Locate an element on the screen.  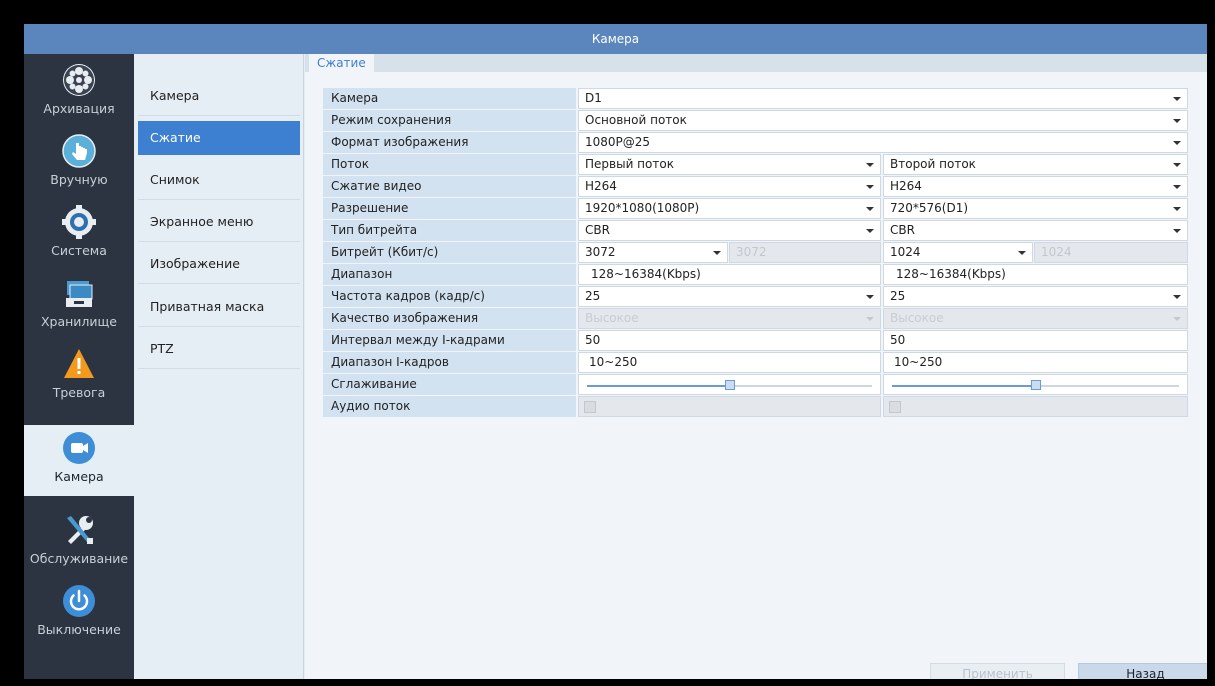
tab-strip: Сжатие is located at coordinates (756, 64).